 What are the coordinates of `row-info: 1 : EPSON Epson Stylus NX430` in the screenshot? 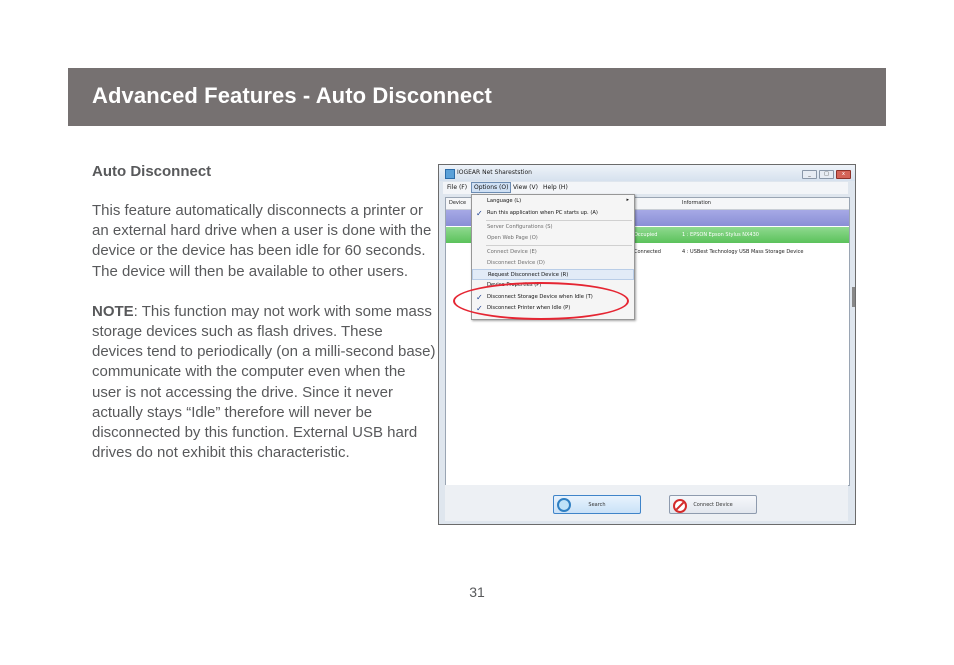 It's located at (720, 235).